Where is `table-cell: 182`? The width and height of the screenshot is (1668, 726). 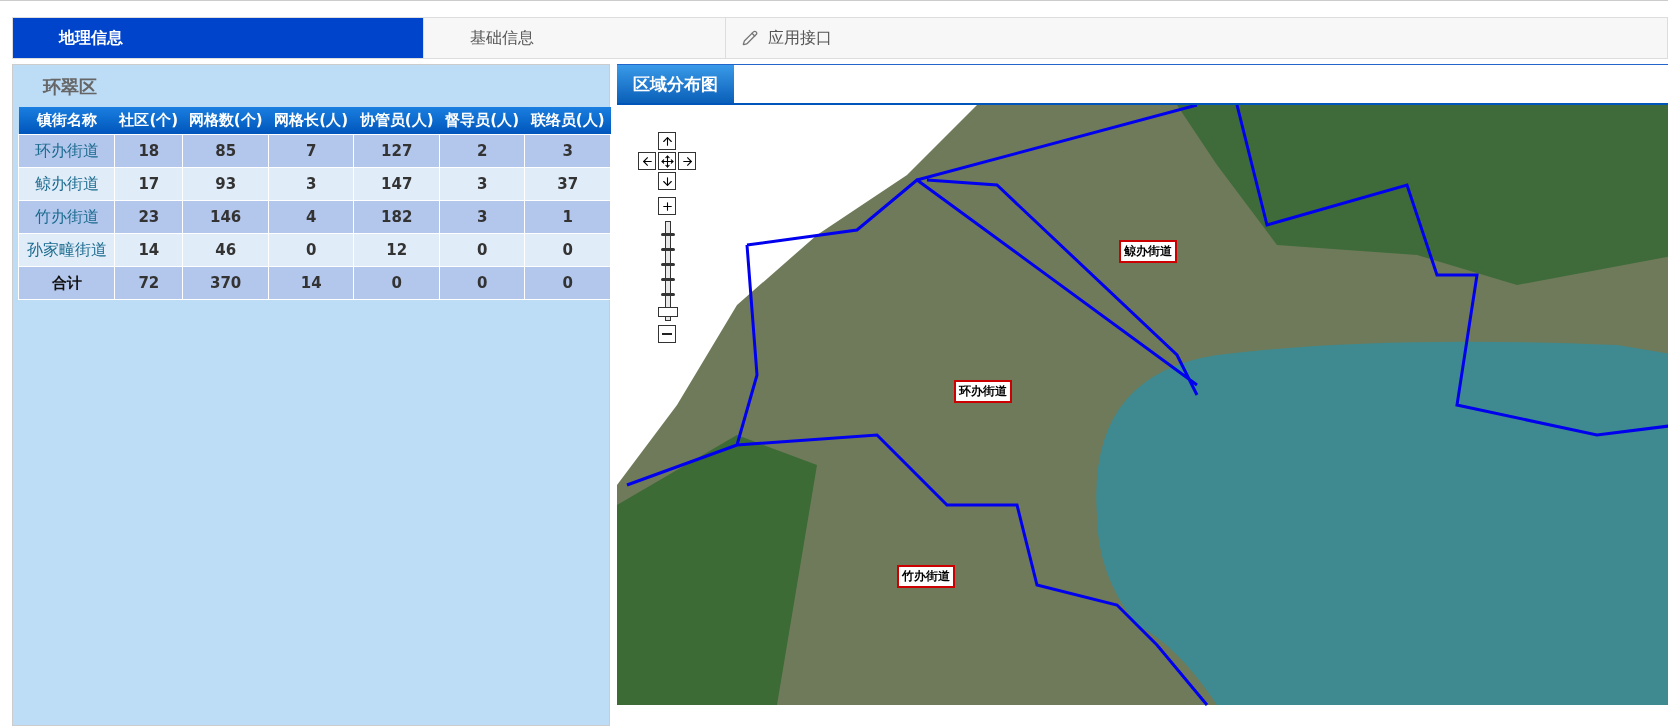
table-cell: 182 is located at coordinates (396, 217).